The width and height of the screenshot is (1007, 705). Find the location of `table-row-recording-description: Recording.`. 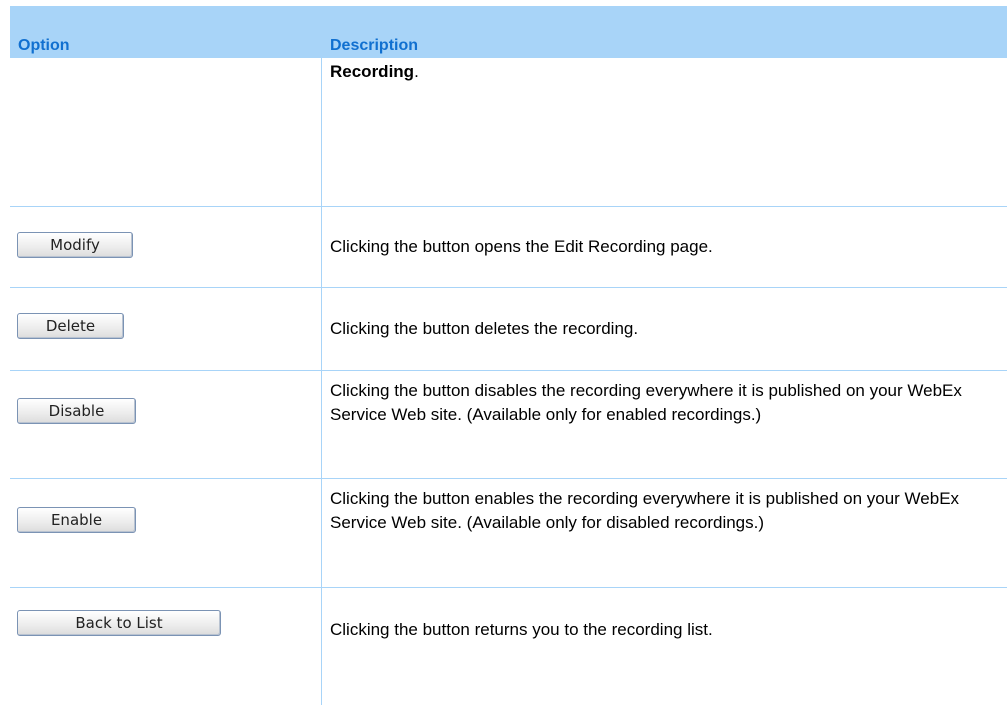

table-row-recording-description: Recording. is located at coordinates (650, 72).